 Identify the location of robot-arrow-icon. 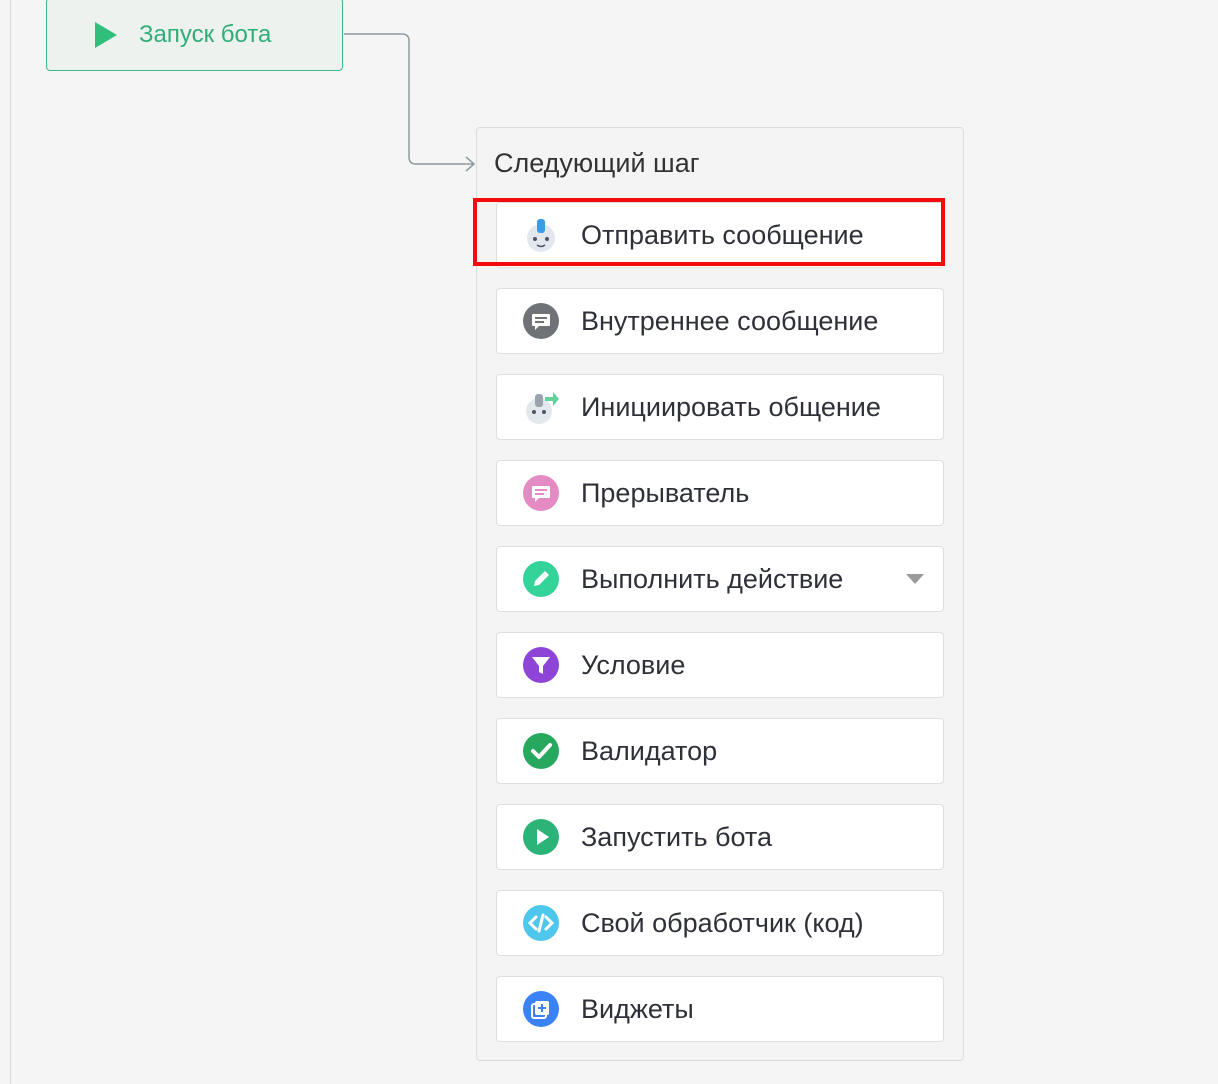
(542, 408).